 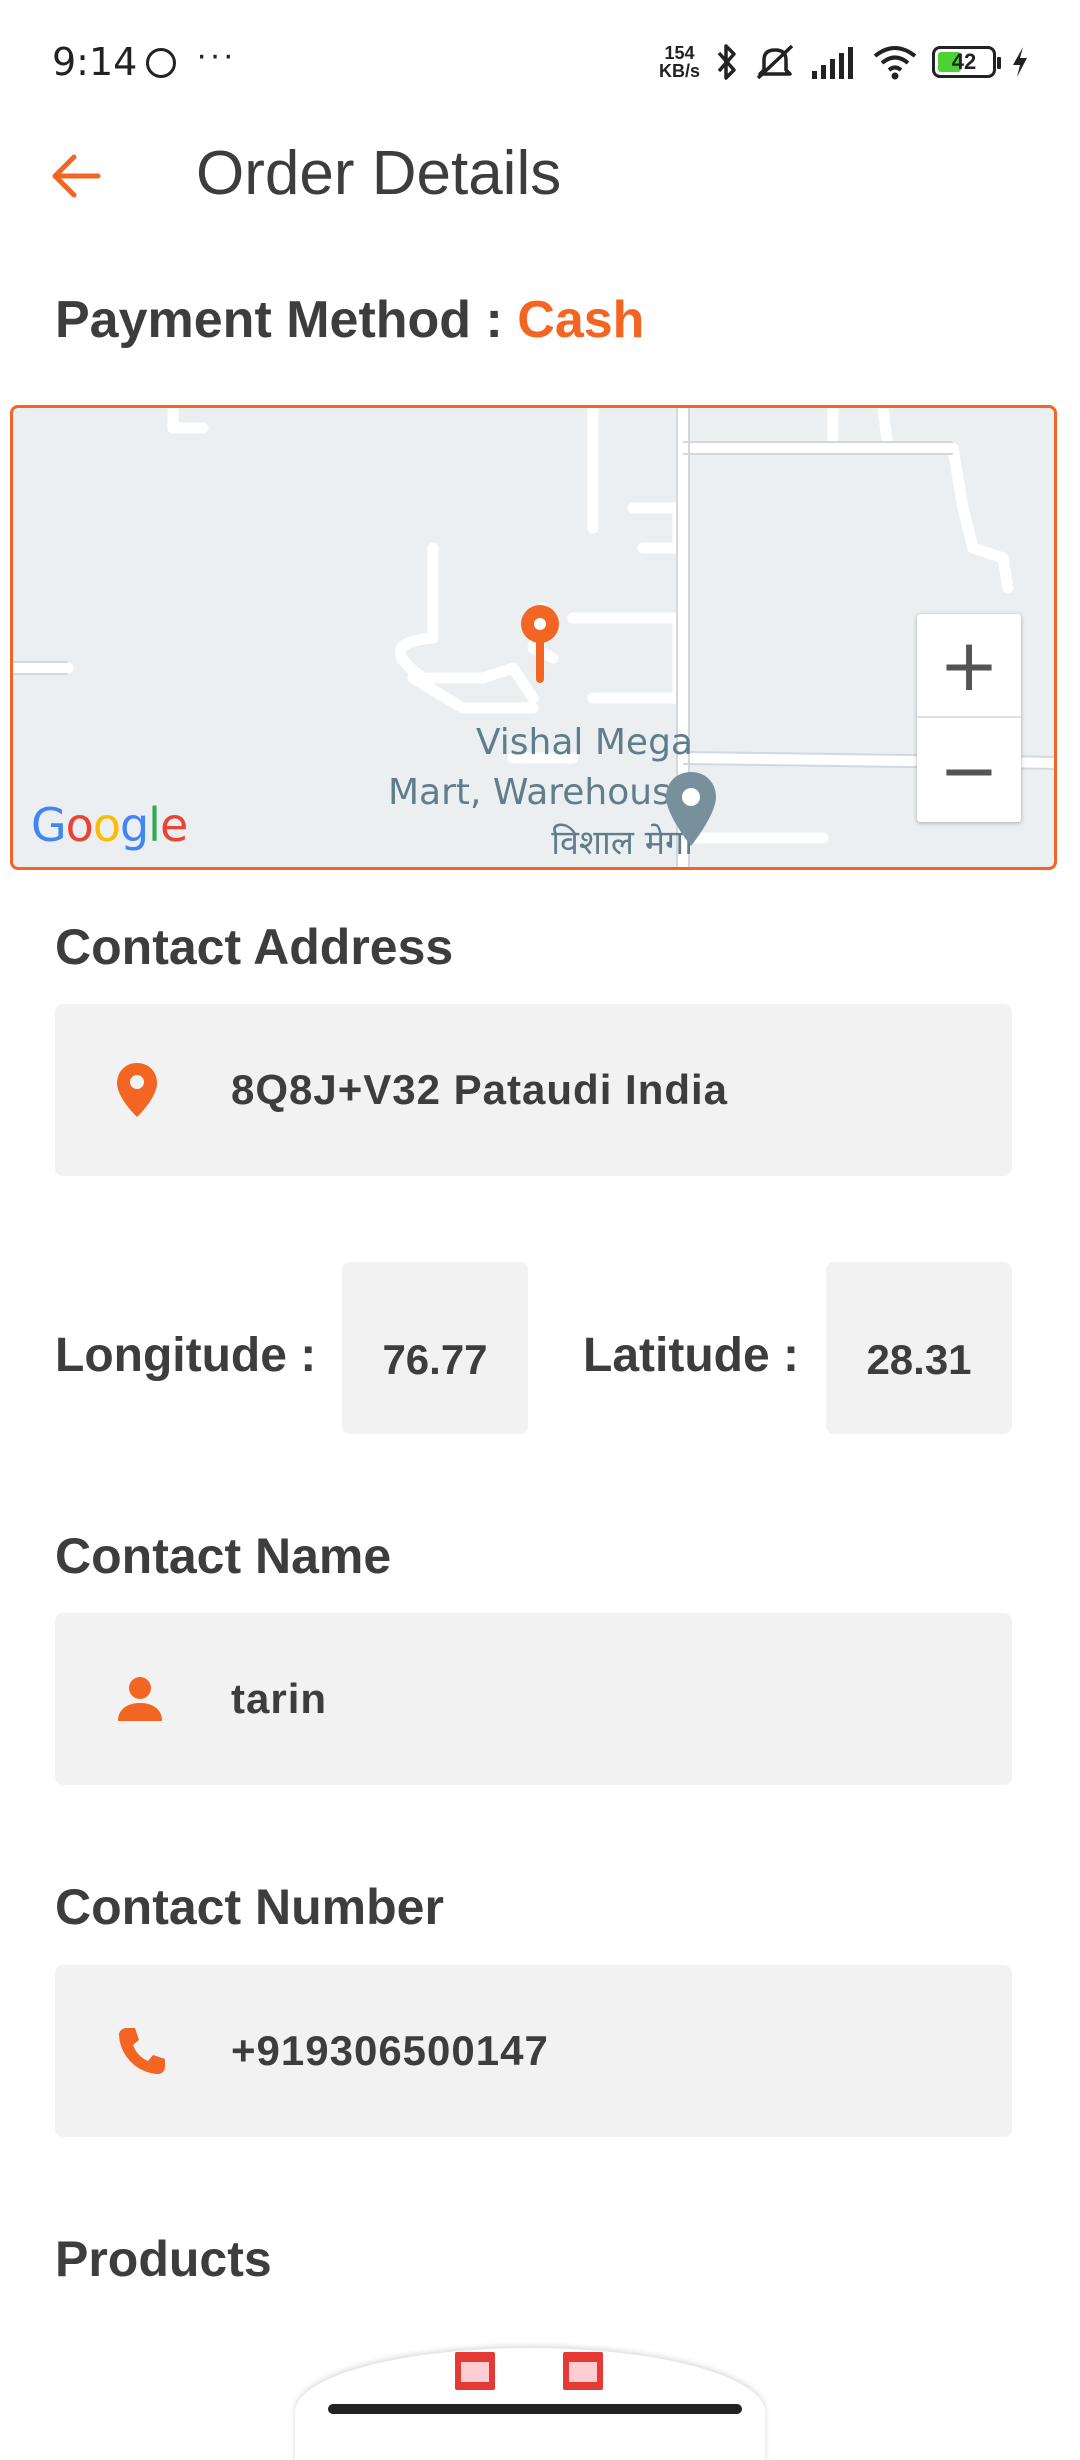 What do you see at coordinates (95, 62) in the screenshot?
I see `status-time: 9:14` at bounding box center [95, 62].